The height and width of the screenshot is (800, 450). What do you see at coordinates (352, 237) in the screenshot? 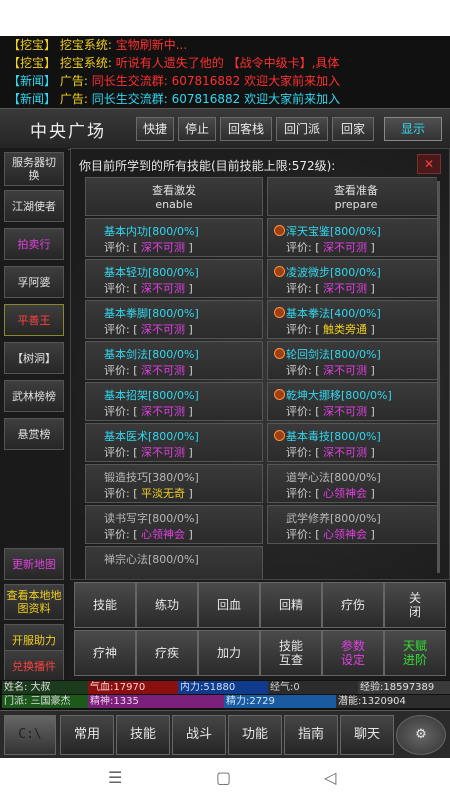
I see `skill-card: 浑天宝鉴[800/0%] 评价: [ 深不可测 ]` at bounding box center [352, 237].